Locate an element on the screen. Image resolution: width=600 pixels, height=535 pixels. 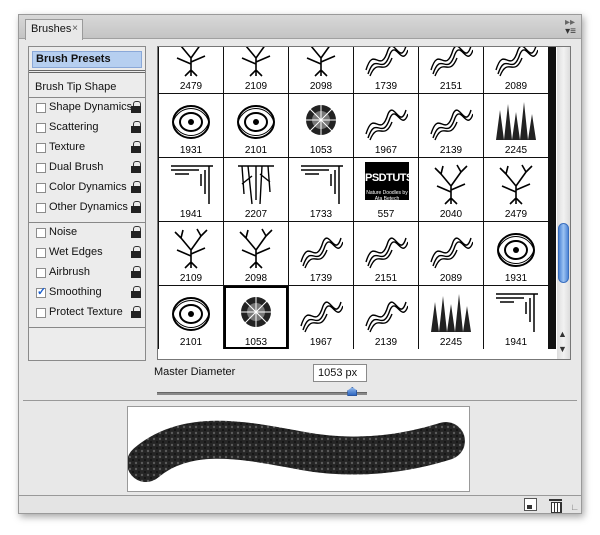
scrollbar-thumb is located at coordinates (563, 253).